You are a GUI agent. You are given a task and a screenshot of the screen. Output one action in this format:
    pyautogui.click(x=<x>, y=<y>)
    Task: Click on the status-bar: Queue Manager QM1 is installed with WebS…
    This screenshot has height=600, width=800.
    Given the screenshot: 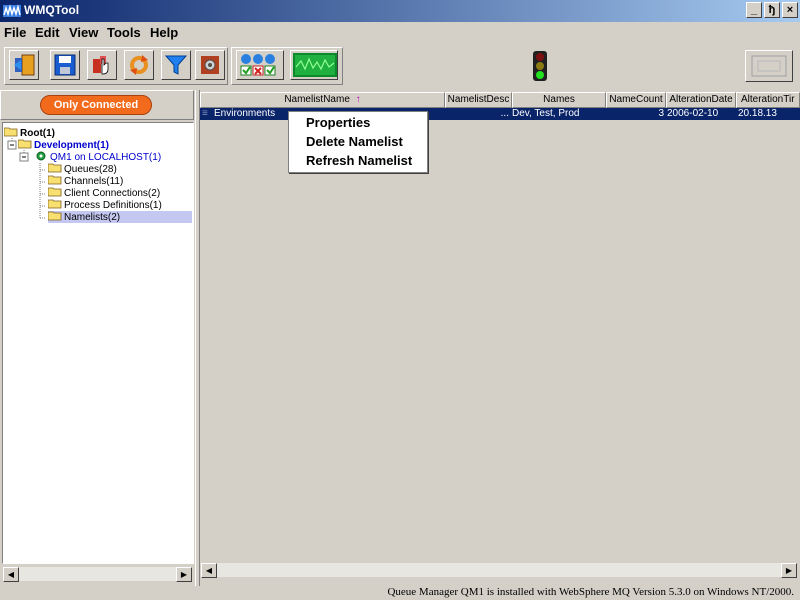 What is the action you would take?
    pyautogui.click(x=400, y=593)
    